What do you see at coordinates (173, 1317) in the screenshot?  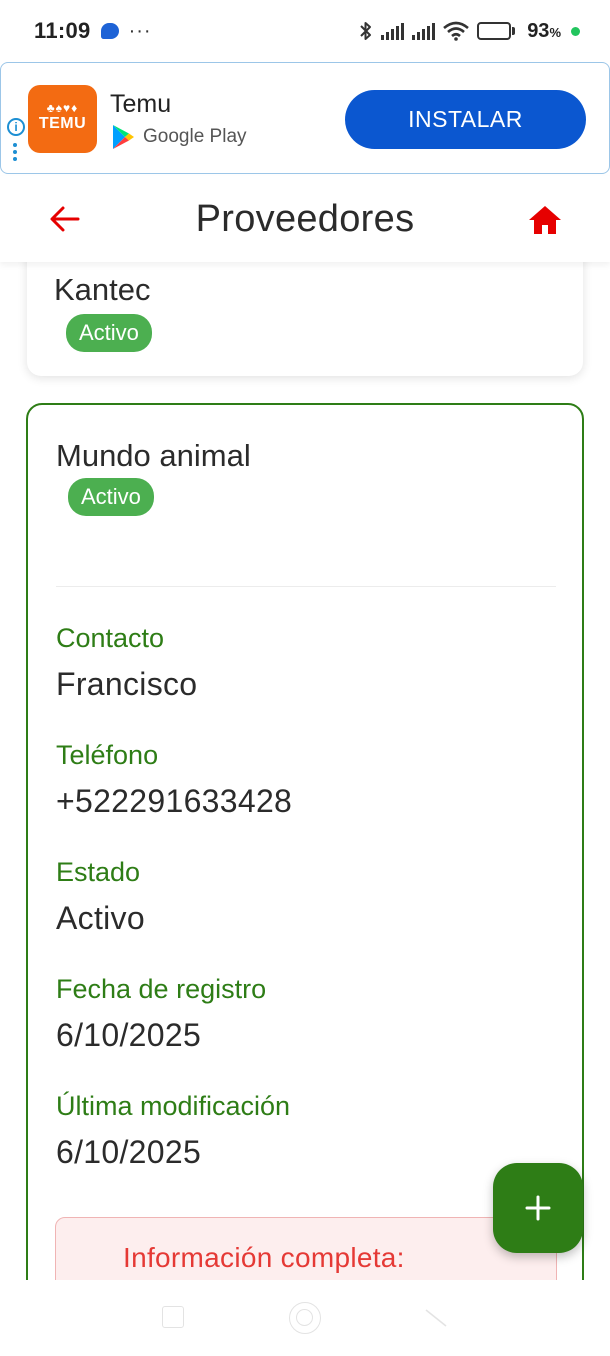 I see `recent-apps-icon` at bounding box center [173, 1317].